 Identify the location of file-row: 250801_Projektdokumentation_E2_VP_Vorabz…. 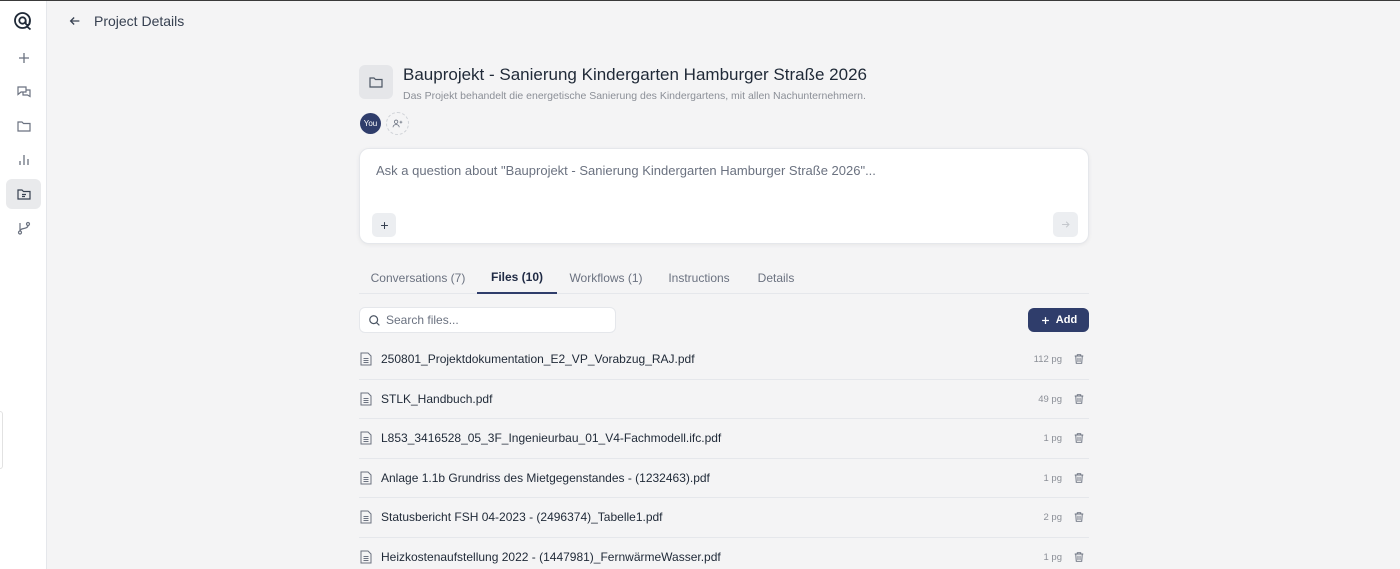
(724, 360).